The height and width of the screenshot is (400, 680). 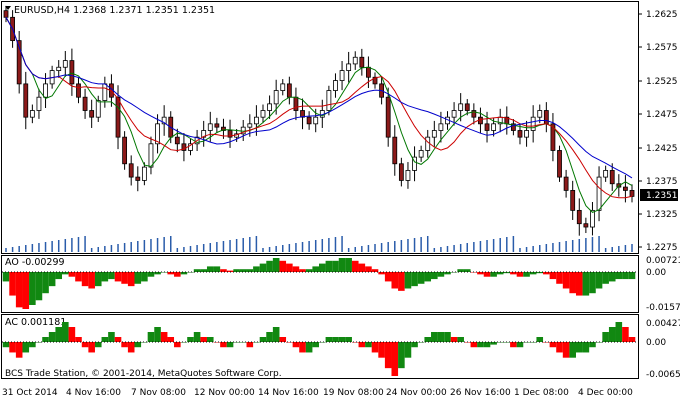 I want to click on ao-y-axis: 0.00721 0.00 -0.01571, so click(x=663, y=284).